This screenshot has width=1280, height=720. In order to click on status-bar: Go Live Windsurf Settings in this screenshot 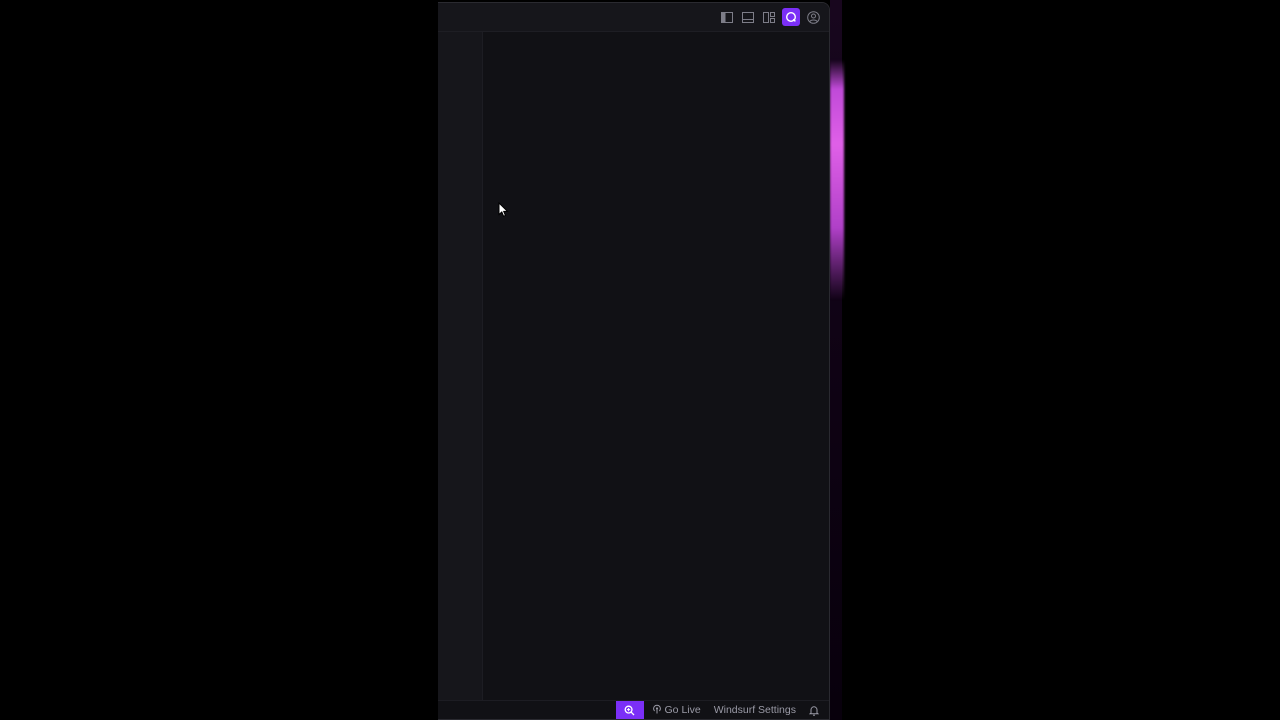, I will do `click(633, 709)`.